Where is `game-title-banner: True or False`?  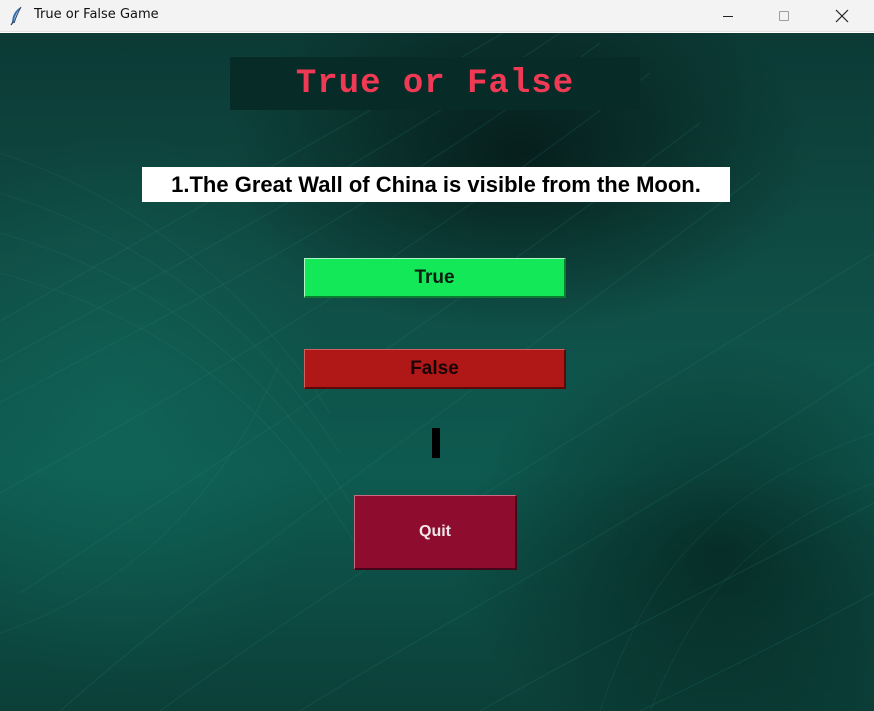 game-title-banner: True or False is located at coordinates (435, 83).